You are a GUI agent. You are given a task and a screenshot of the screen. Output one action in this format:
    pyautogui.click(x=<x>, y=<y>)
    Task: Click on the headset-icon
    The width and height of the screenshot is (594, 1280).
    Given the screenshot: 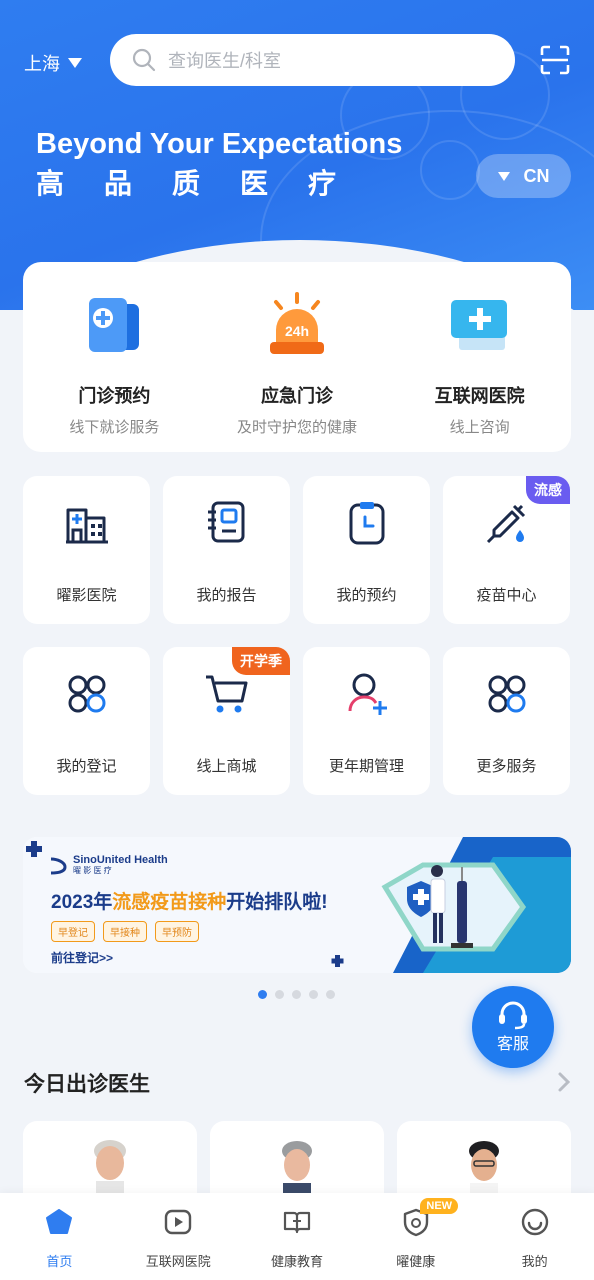 What is the action you would take?
    pyautogui.click(x=513, y=1015)
    